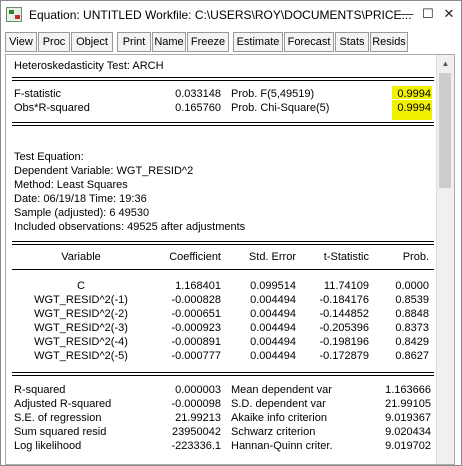  Describe the element at coordinates (445, 63) in the screenshot. I see `scroll-up-arrow-icon: ▲` at that location.